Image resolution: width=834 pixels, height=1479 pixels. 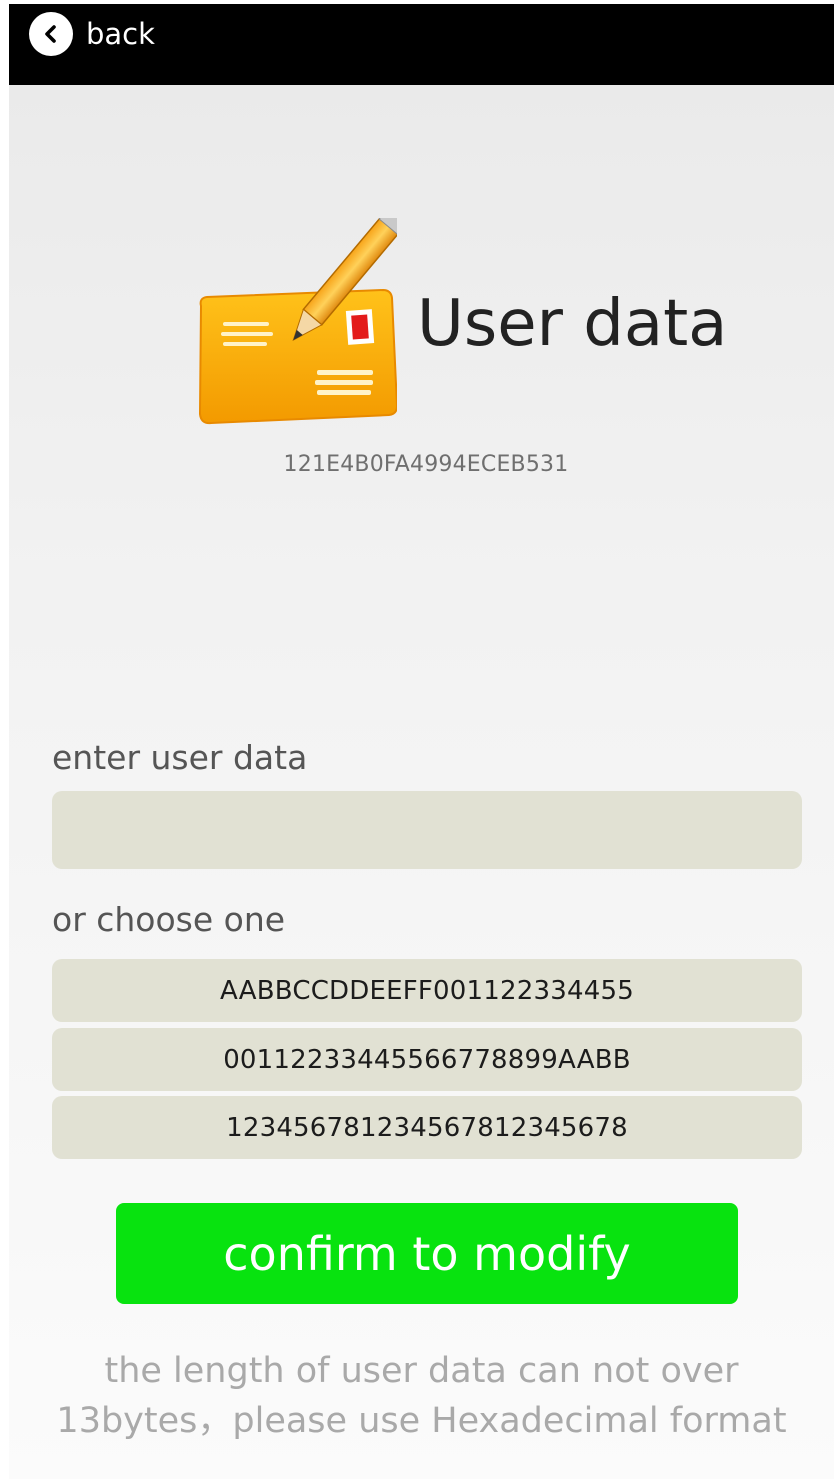 What do you see at coordinates (426, 464) in the screenshot?
I see `device-id: 121E4B0FA4994ECEB531` at bounding box center [426, 464].